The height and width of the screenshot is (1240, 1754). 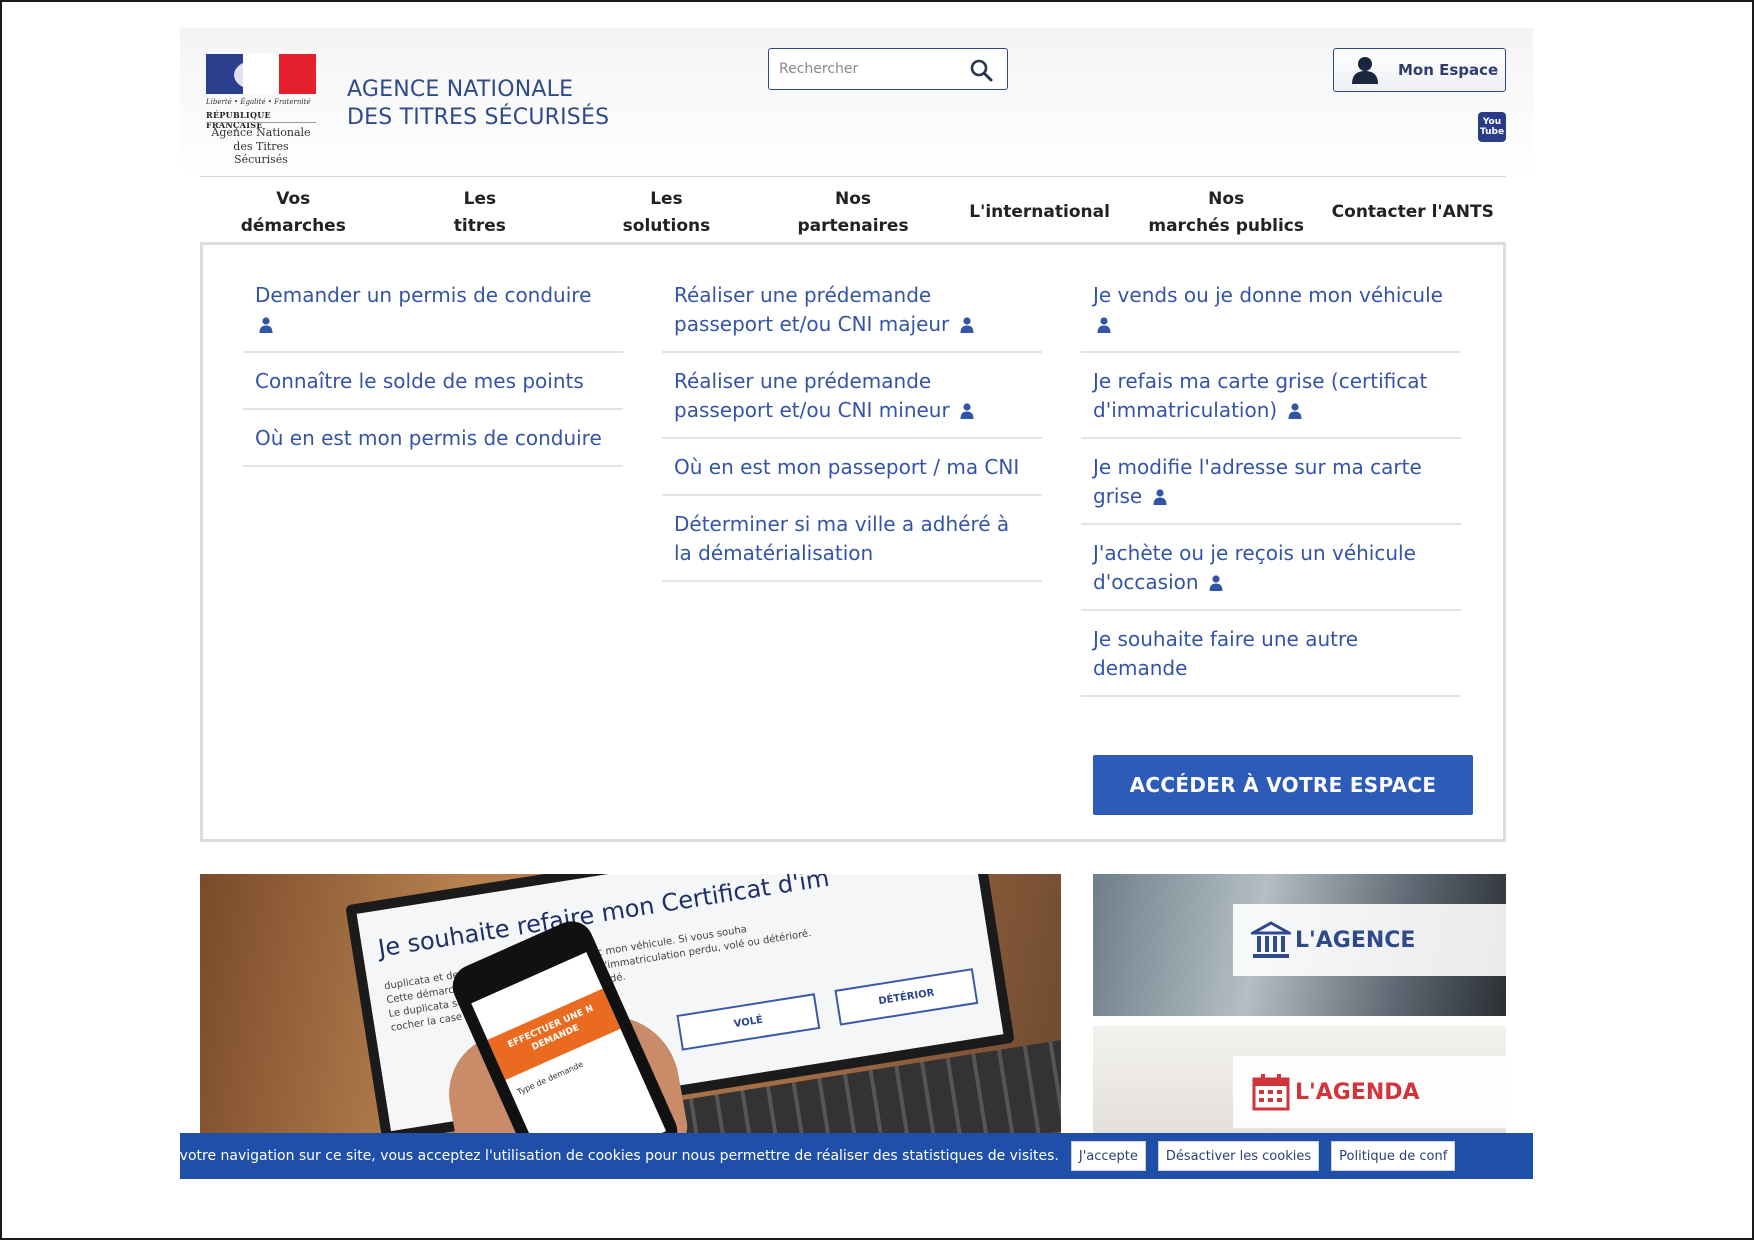 I want to click on dropdown-link: Où en est mon permis de conduire, so click(x=433, y=445).